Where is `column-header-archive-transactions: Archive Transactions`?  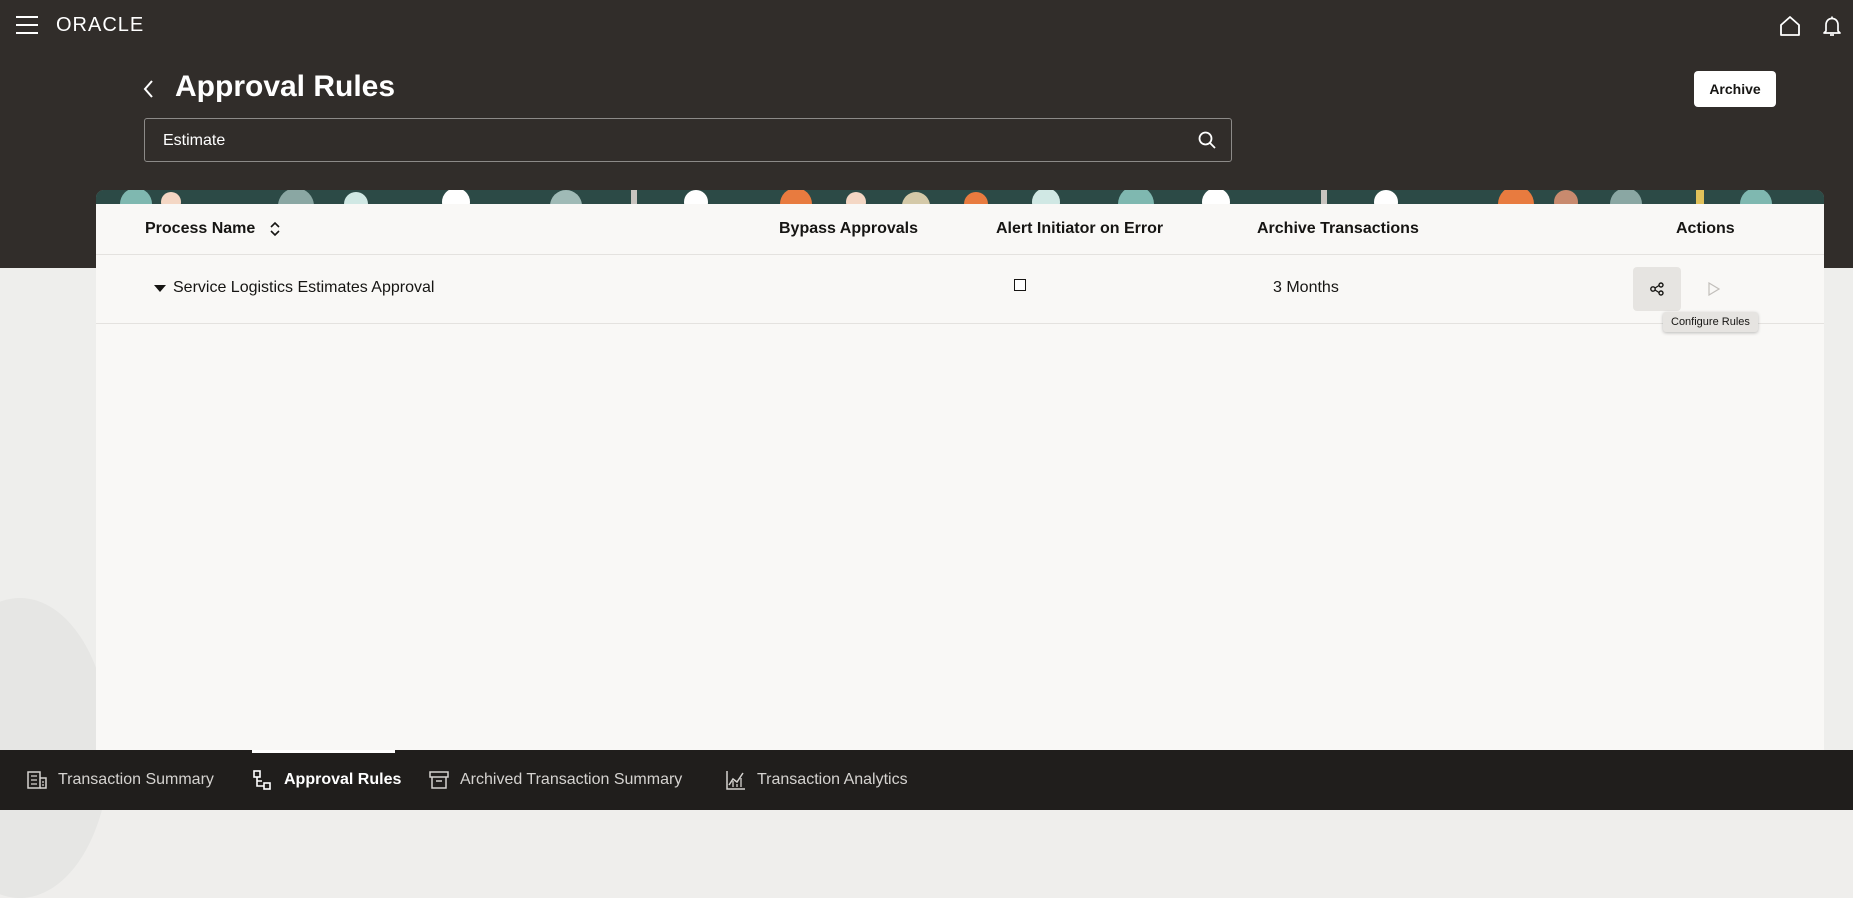
column-header-archive-transactions: Archive Transactions is located at coordinates (1338, 228).